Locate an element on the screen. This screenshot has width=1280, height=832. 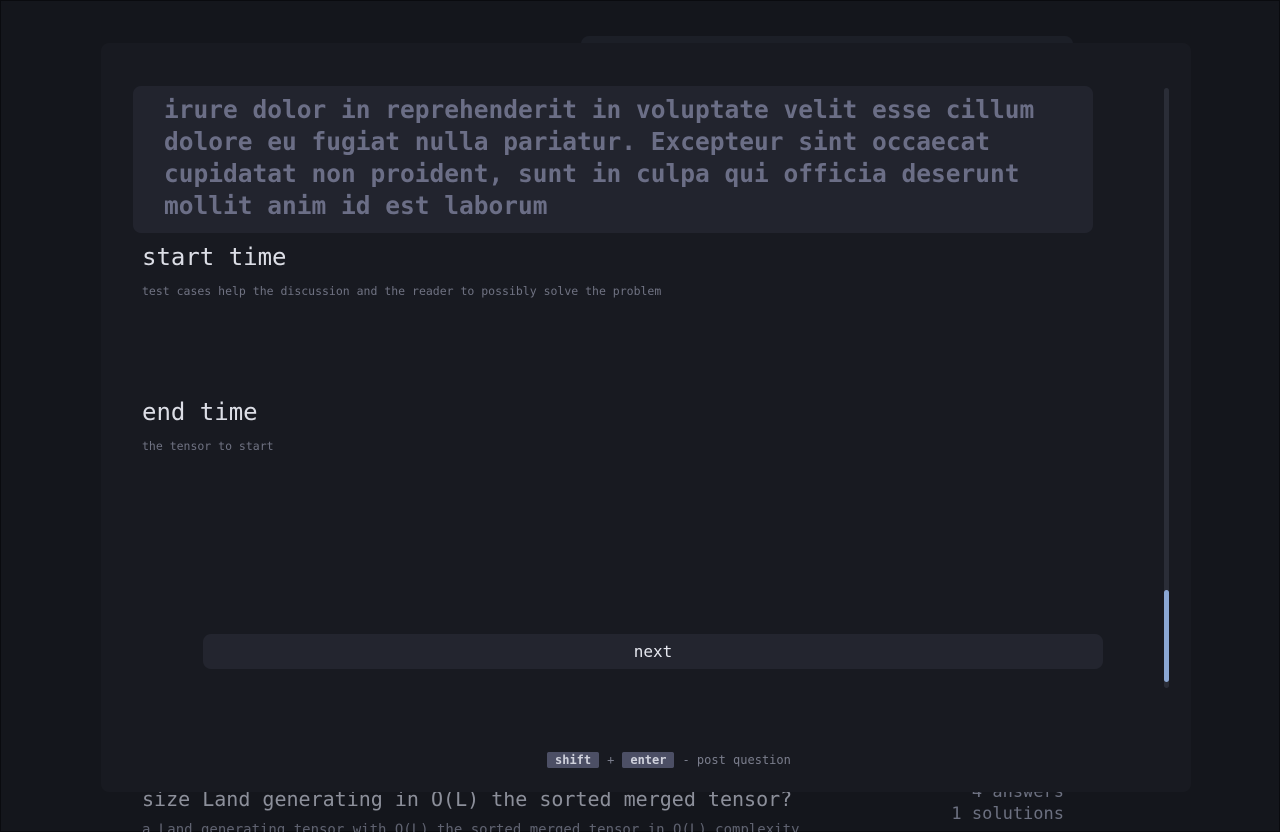
shortcut-action: - post question is located at coordinates (736, 760).